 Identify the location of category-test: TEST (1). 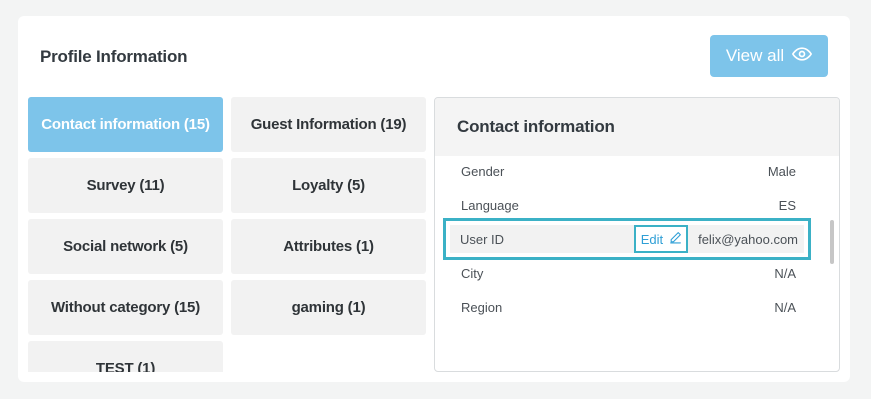
(125, 356).